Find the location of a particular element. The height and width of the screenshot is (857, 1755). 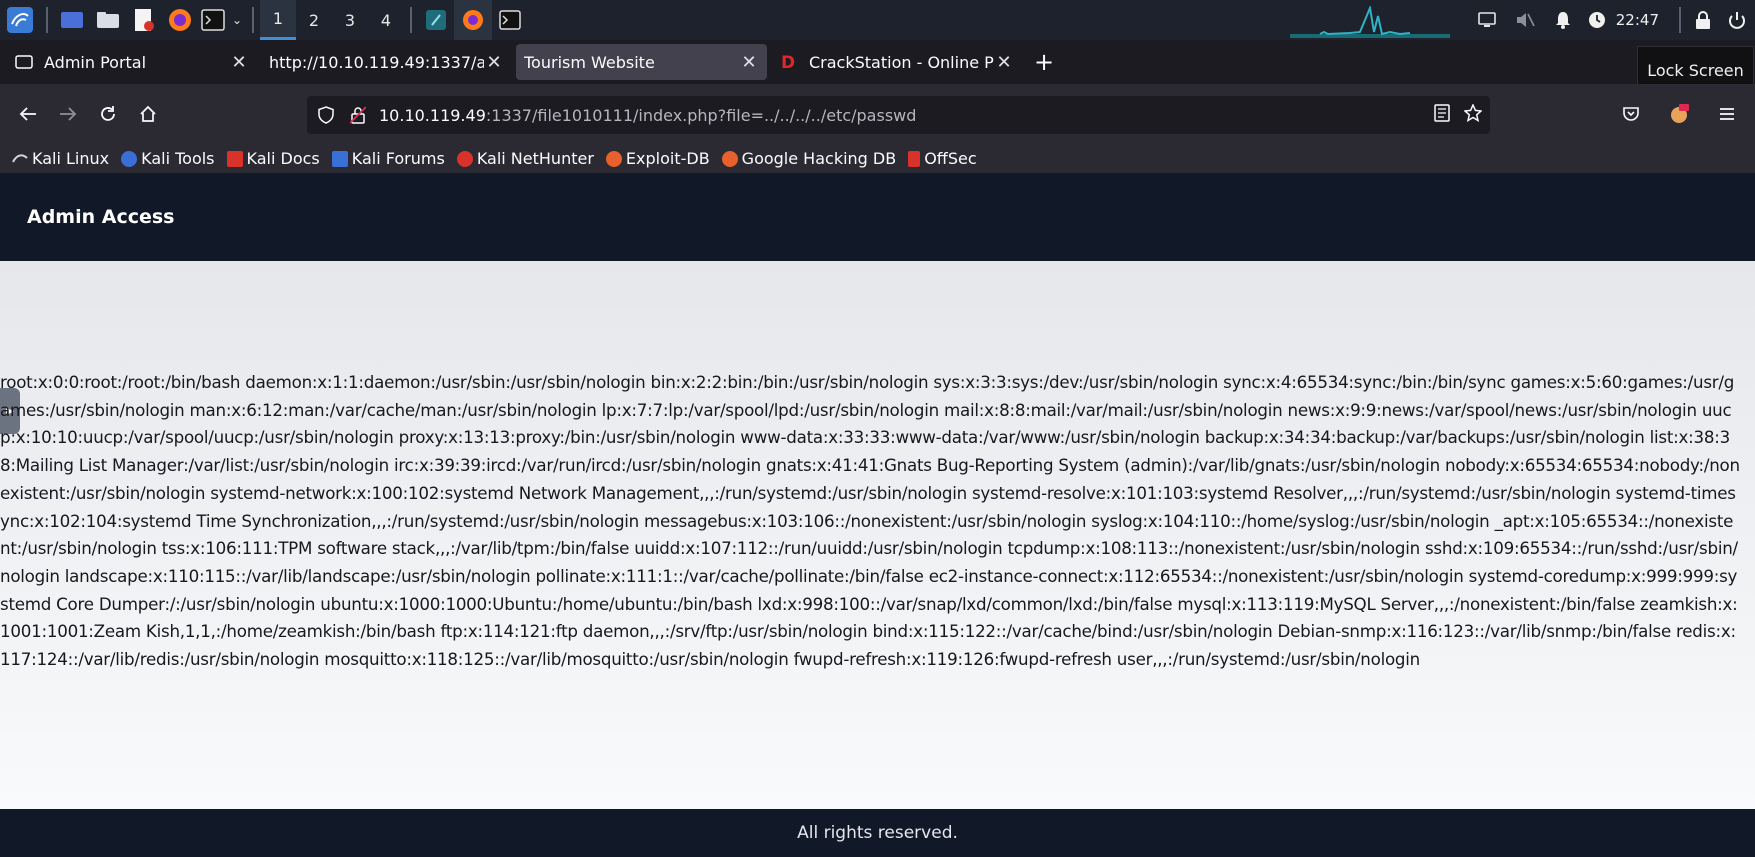

ghdb-icon is located at coordinates (729, 158).